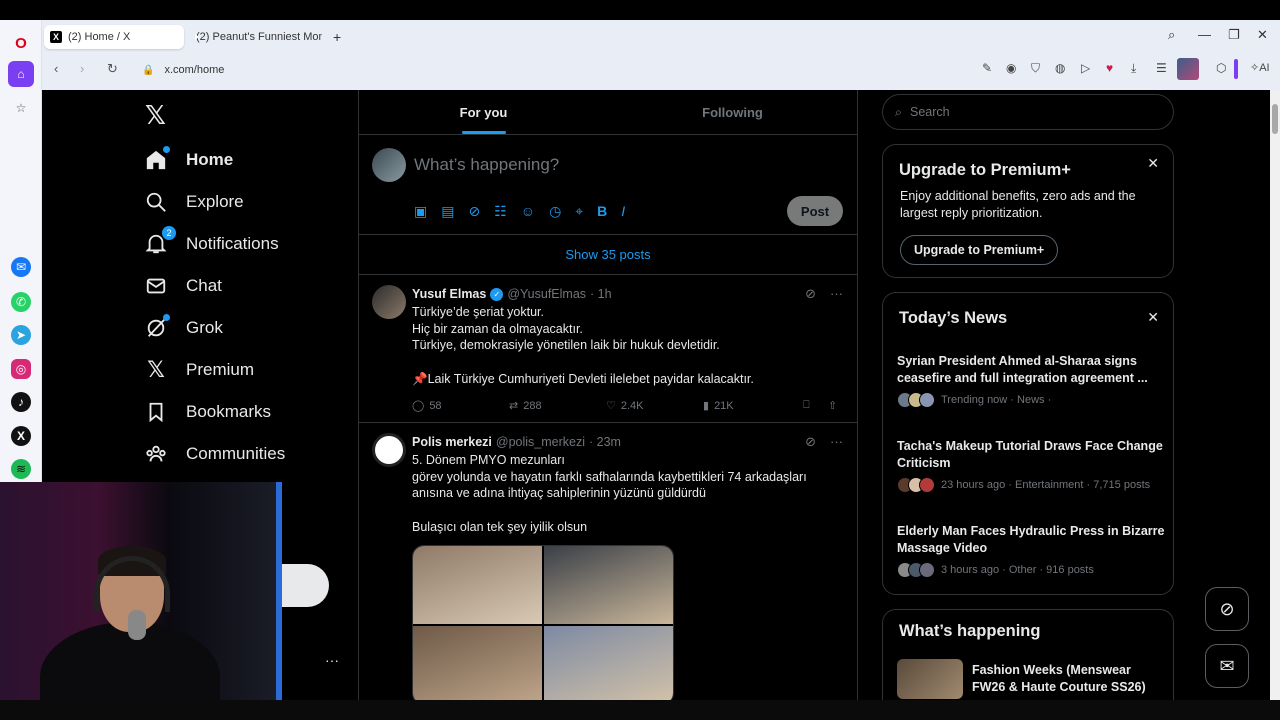  What do you see at coordinates (832, 405) in the screenshot?
I see `share-button: ⇧` at bounding box center [832, 405].